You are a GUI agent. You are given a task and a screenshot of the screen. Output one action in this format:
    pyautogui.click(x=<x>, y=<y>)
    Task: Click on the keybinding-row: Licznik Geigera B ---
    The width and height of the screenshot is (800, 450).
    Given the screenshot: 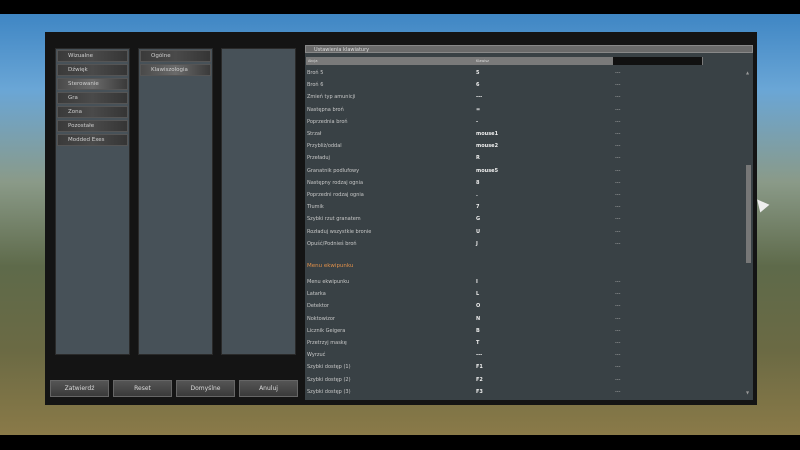 What is the action you would take?
    pyautogui.click(x=522, y=331)
    